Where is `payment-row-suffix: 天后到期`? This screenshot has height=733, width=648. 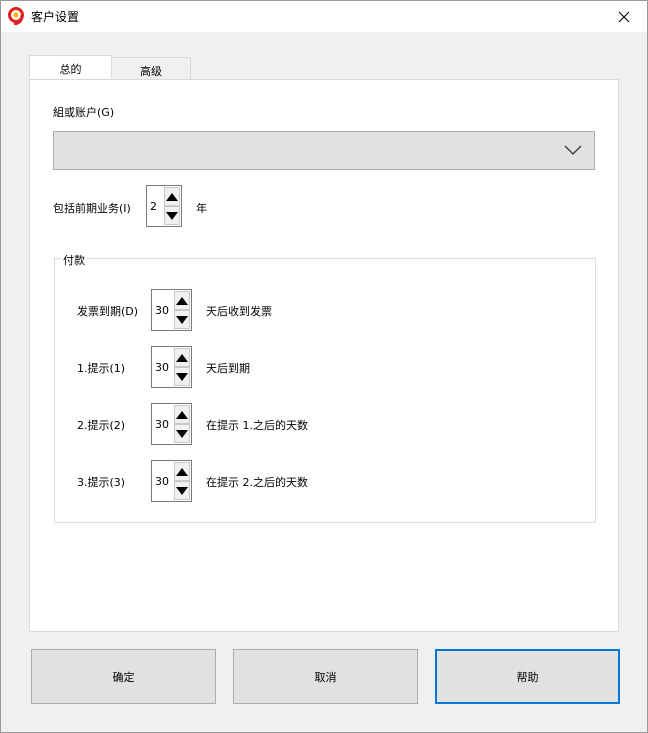
payment-row-suffix: 天后到期 is located at coordinates (228, 368).